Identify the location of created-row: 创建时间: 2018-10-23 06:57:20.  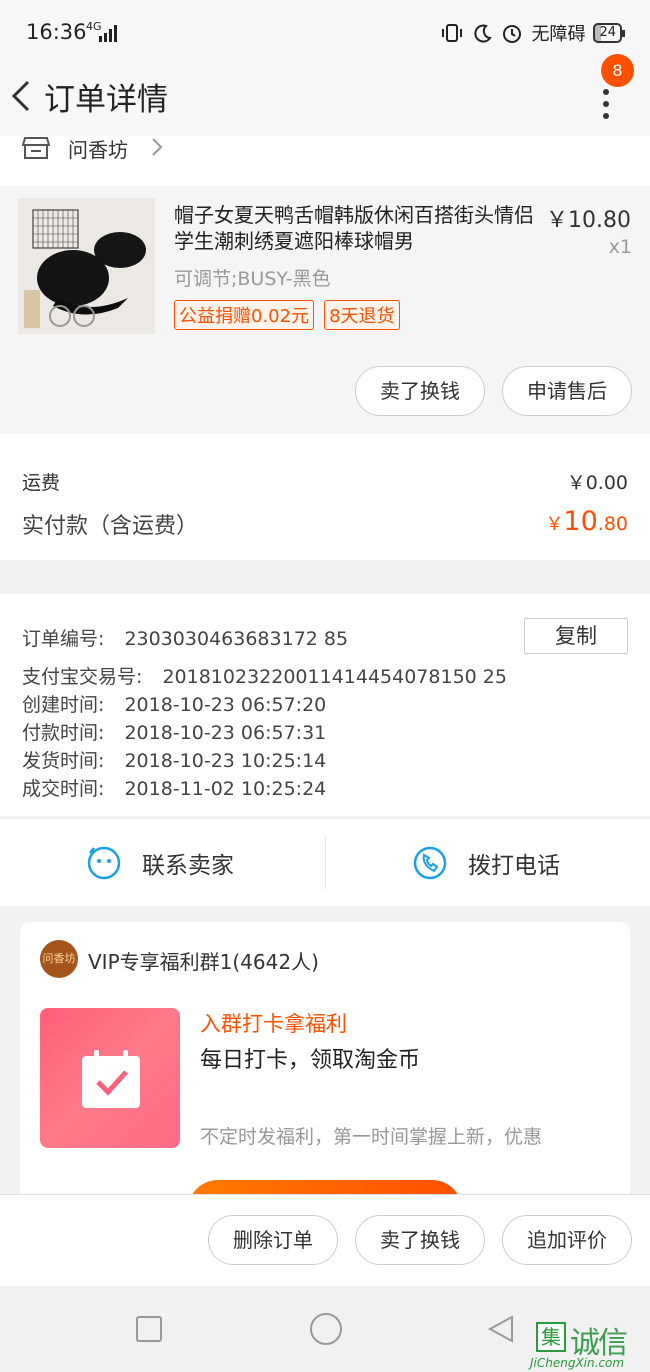
(174, 703).